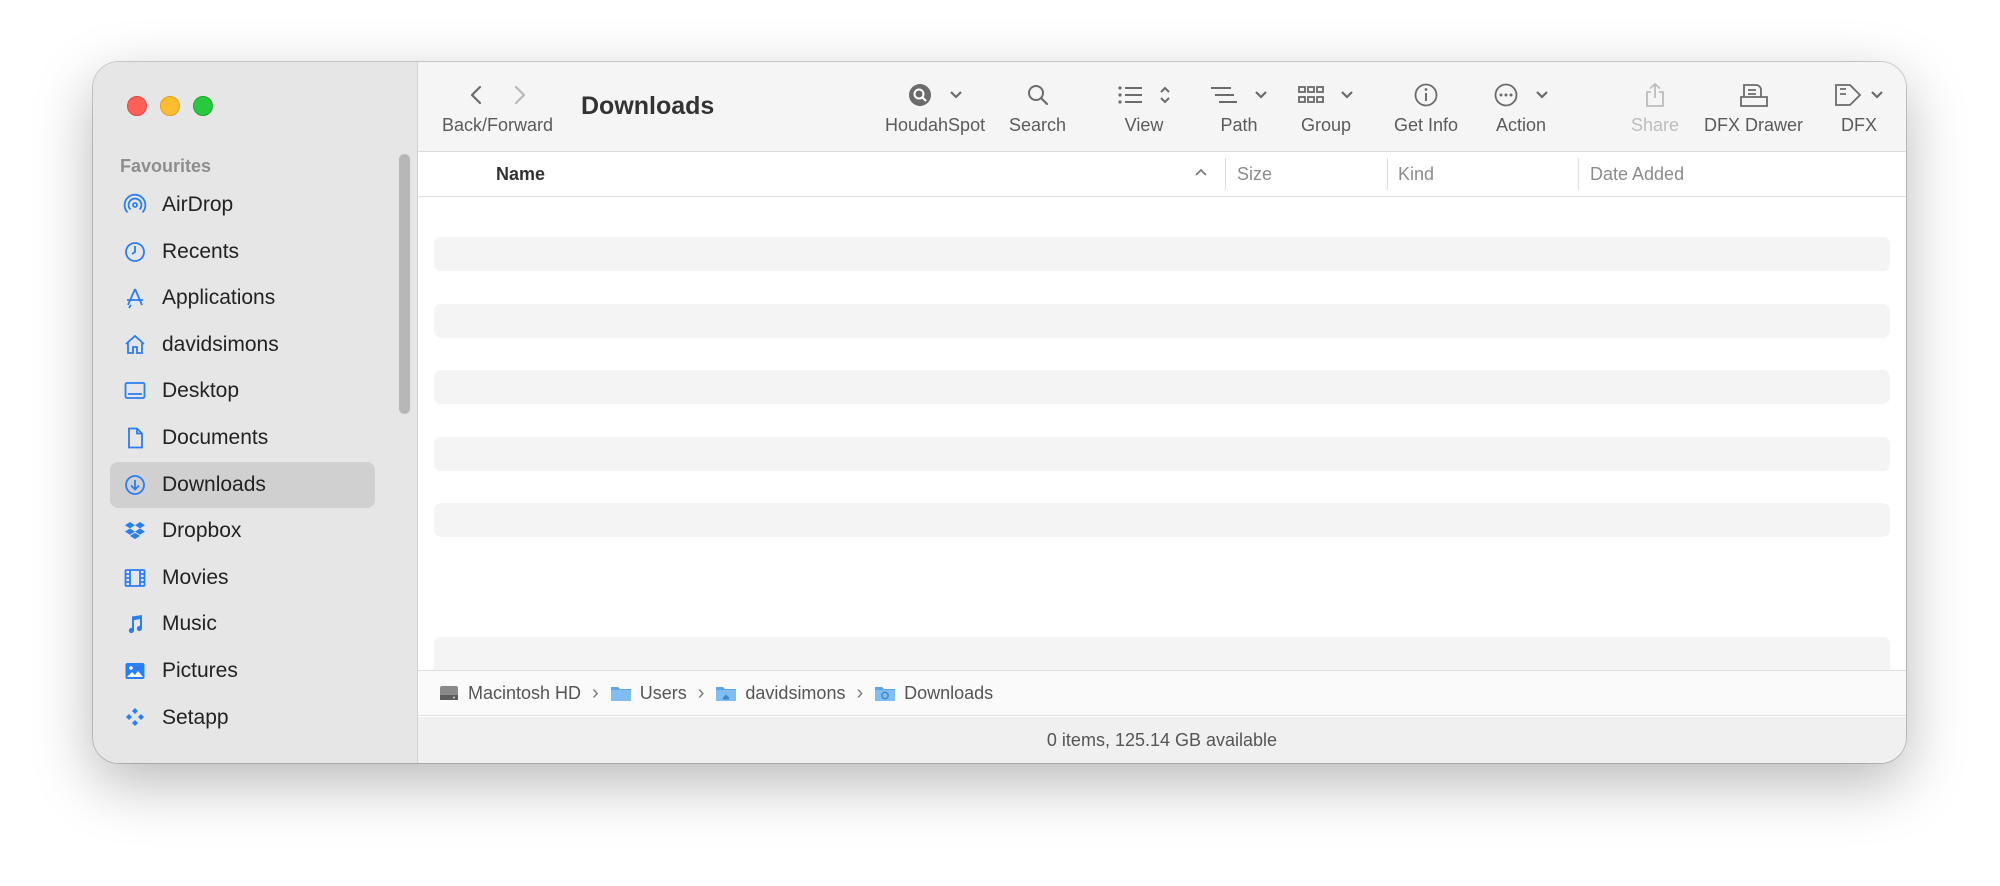  Describe the element at coordinates (1506, 95) in the screenshot. I see `more-icon` at that location.